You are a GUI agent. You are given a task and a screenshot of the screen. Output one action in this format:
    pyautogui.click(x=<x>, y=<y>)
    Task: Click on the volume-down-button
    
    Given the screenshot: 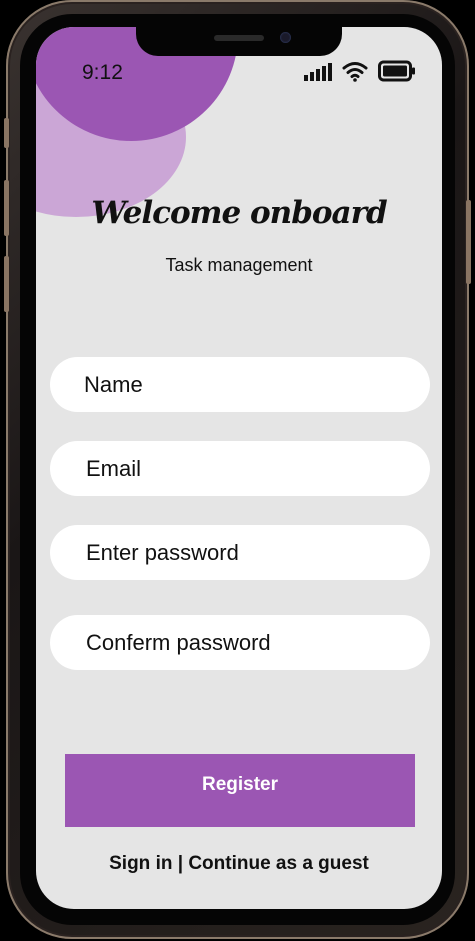 What is the action you would take?
    pyautogui.click(x=6, y=284)
    